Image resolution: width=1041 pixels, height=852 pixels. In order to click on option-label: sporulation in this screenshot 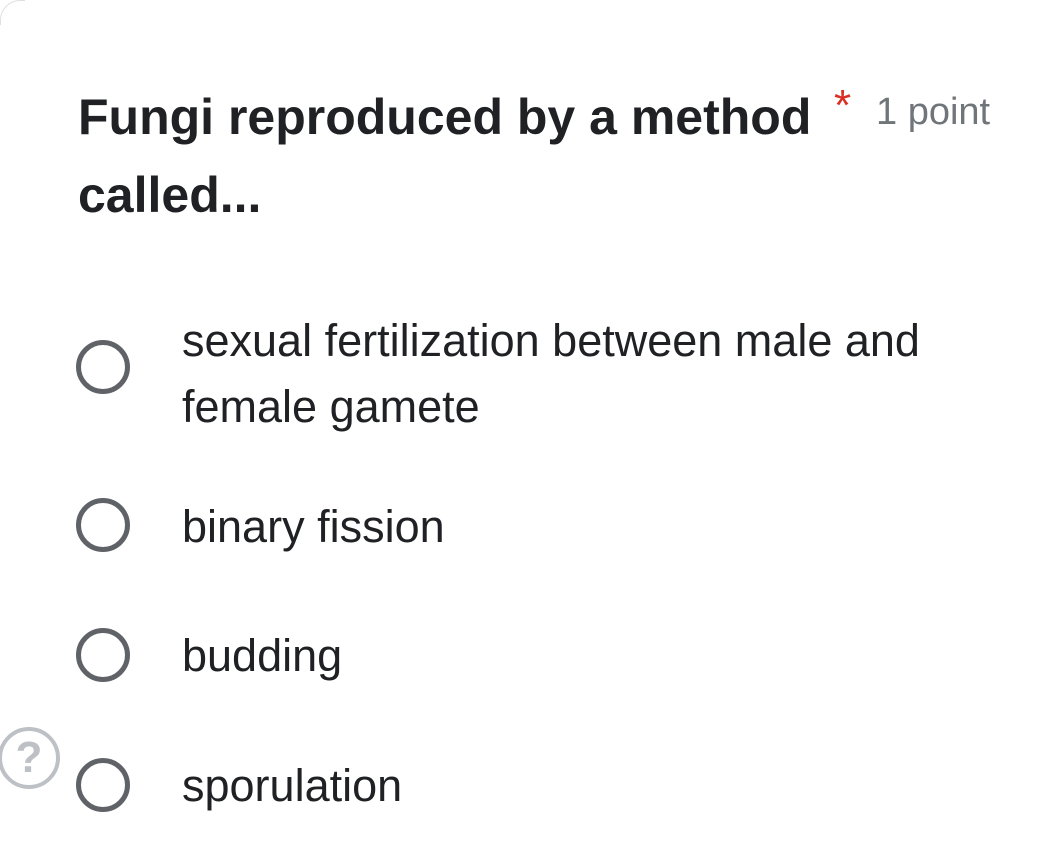, I will do `click(292, 785)`.